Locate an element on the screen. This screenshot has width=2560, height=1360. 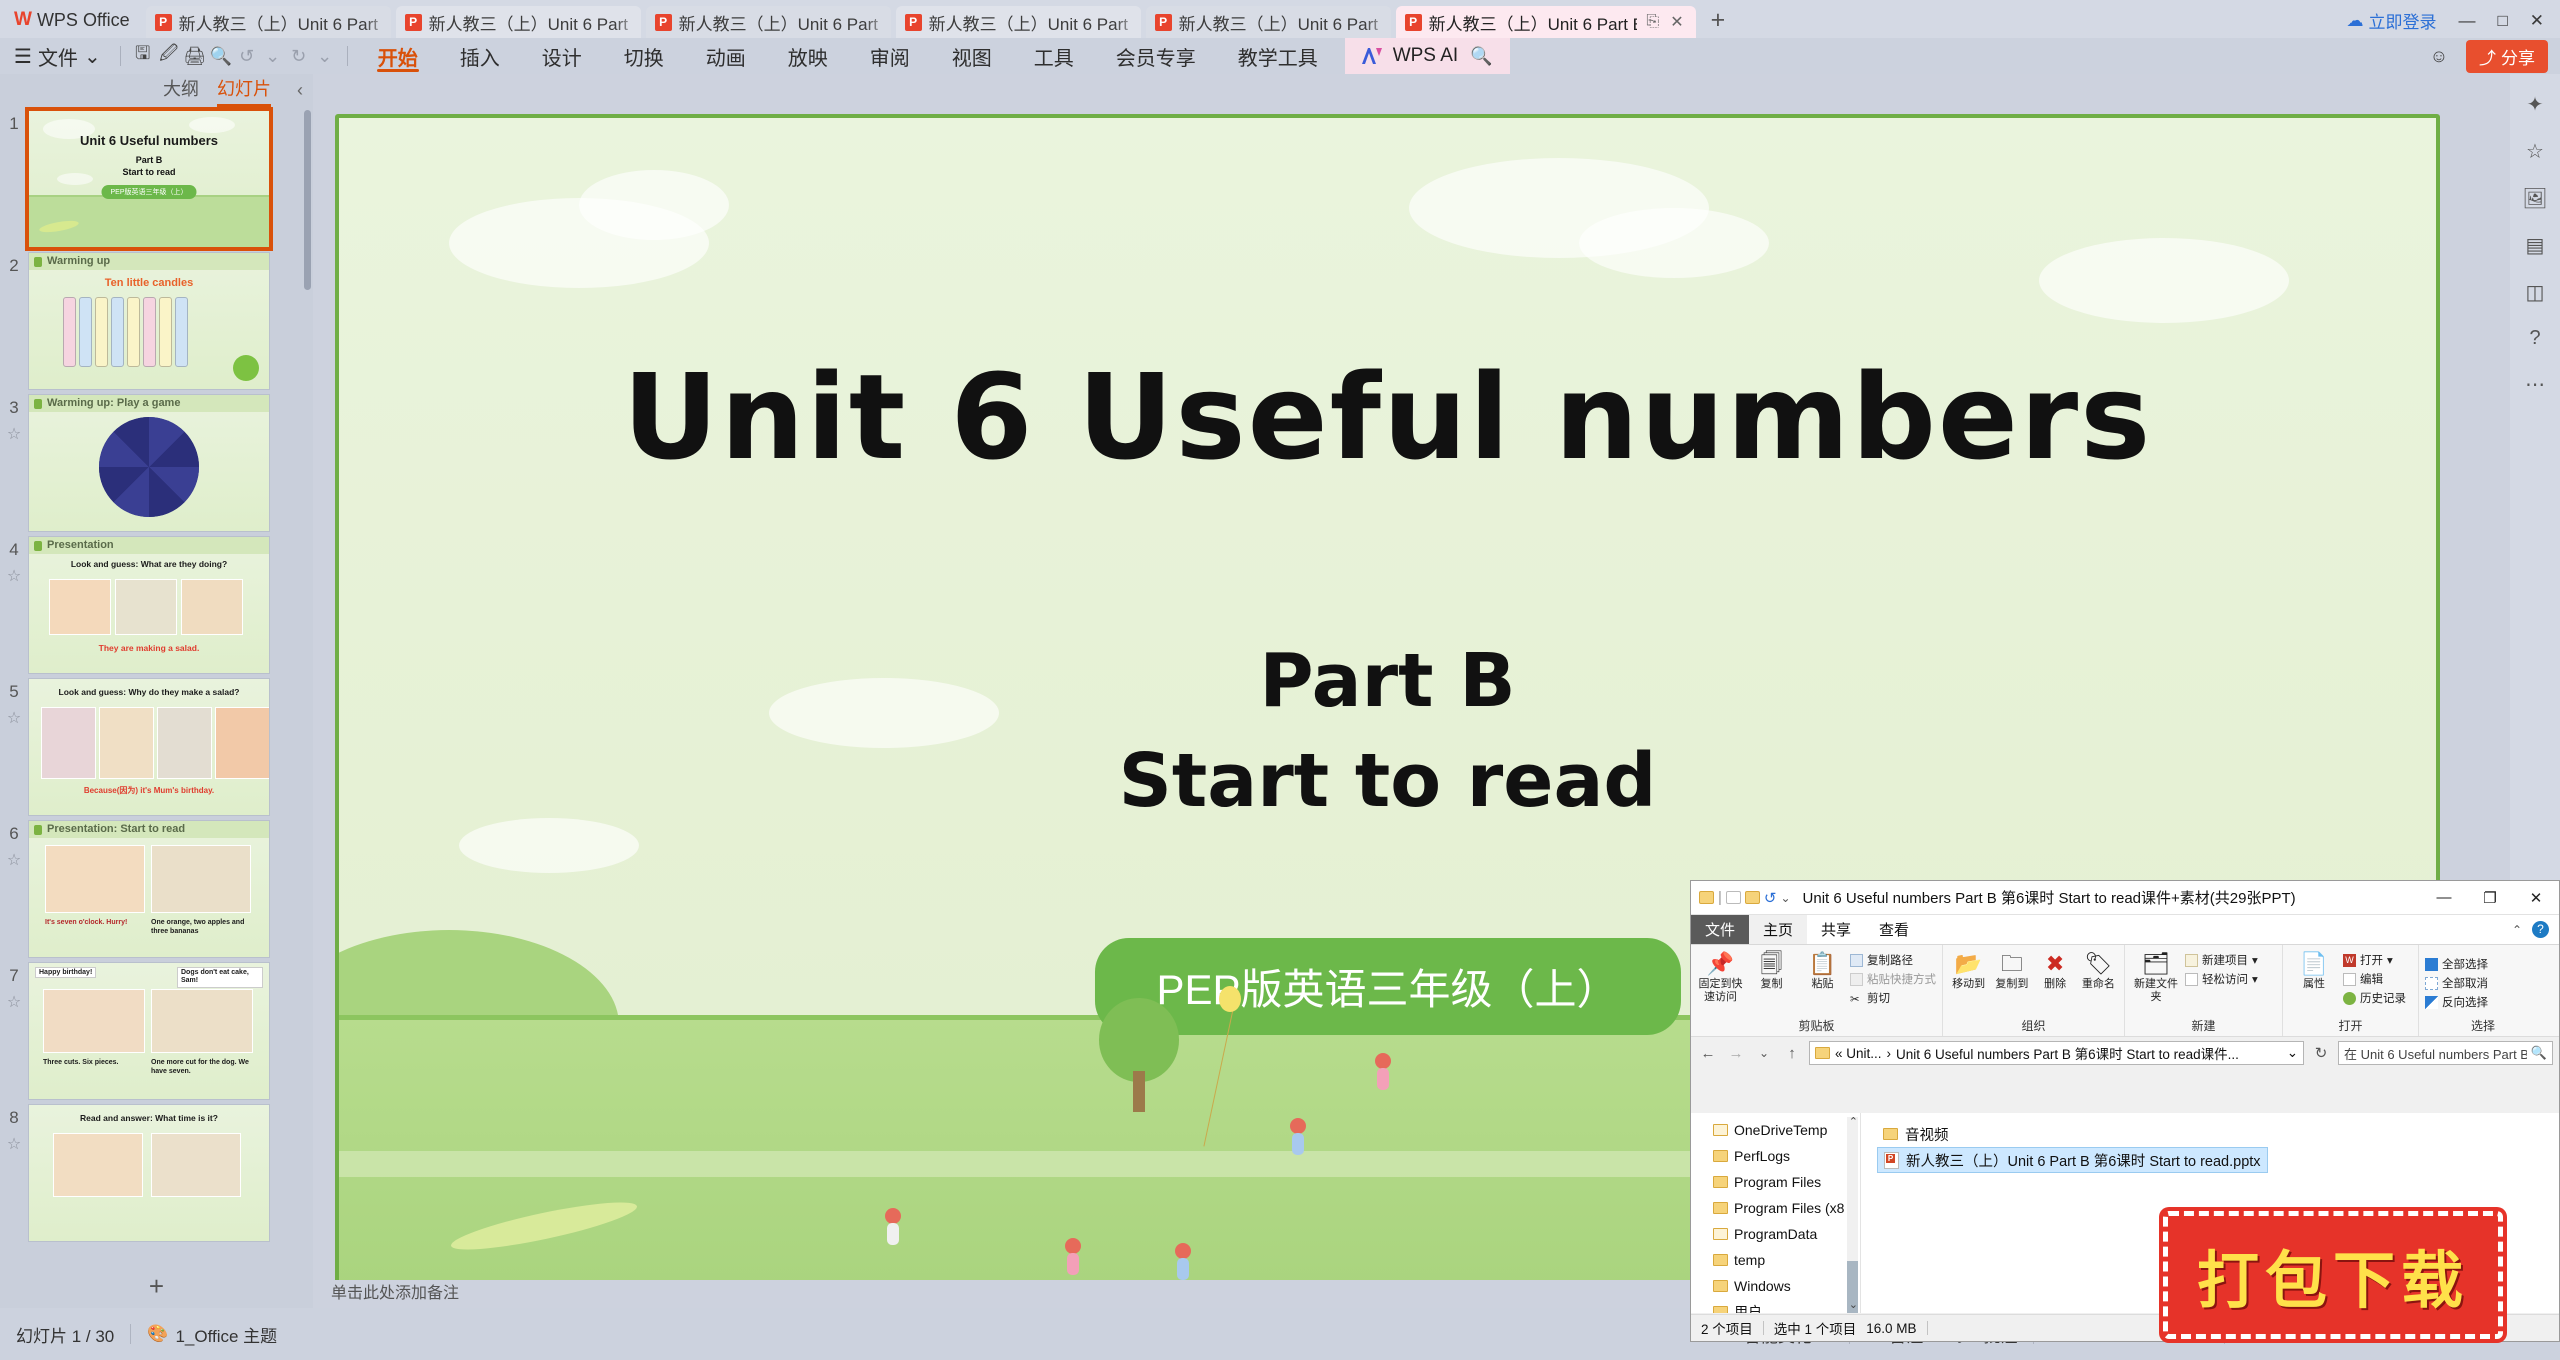
search-input: 在 Unit 6 Useful numbers Part B... 🔍 is located at coordinates (2445, 1053).